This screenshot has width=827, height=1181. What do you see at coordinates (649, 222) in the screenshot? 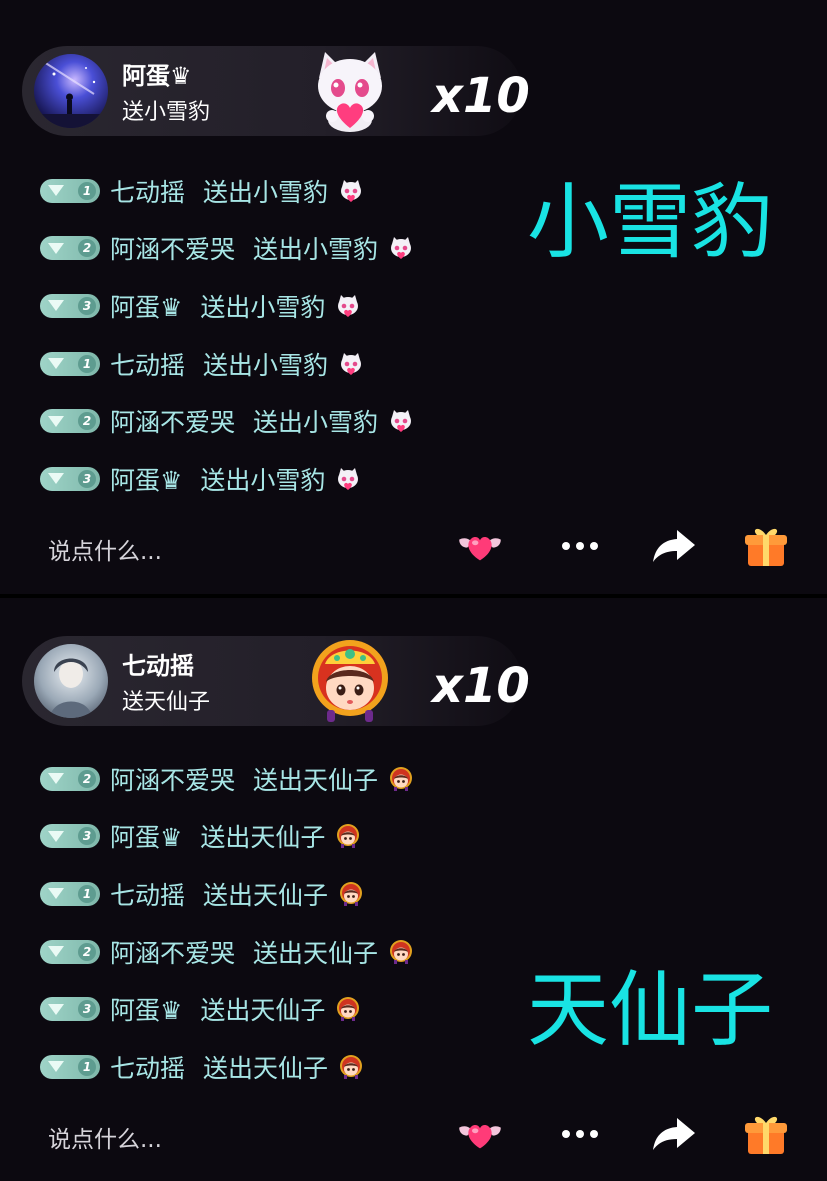
I see `gift-name-label: 小雪豹` at bounding box center [649, 222].